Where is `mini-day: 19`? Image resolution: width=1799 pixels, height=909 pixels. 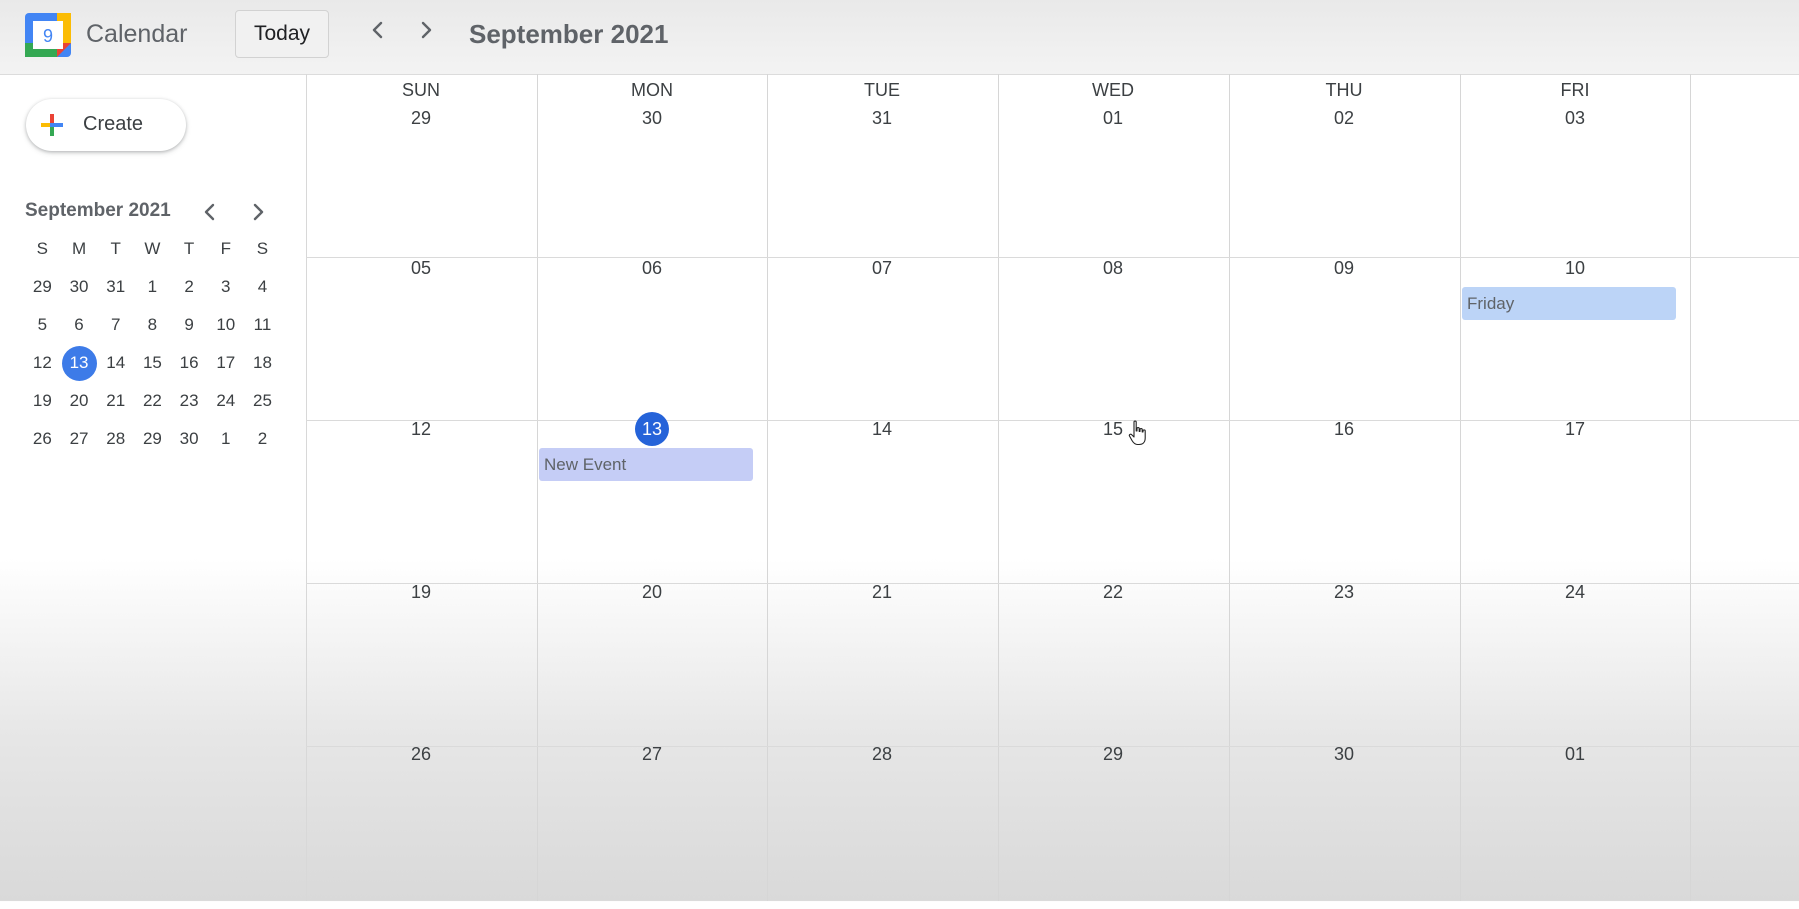 mini-day: 19 is located at coordinates (42, 401).